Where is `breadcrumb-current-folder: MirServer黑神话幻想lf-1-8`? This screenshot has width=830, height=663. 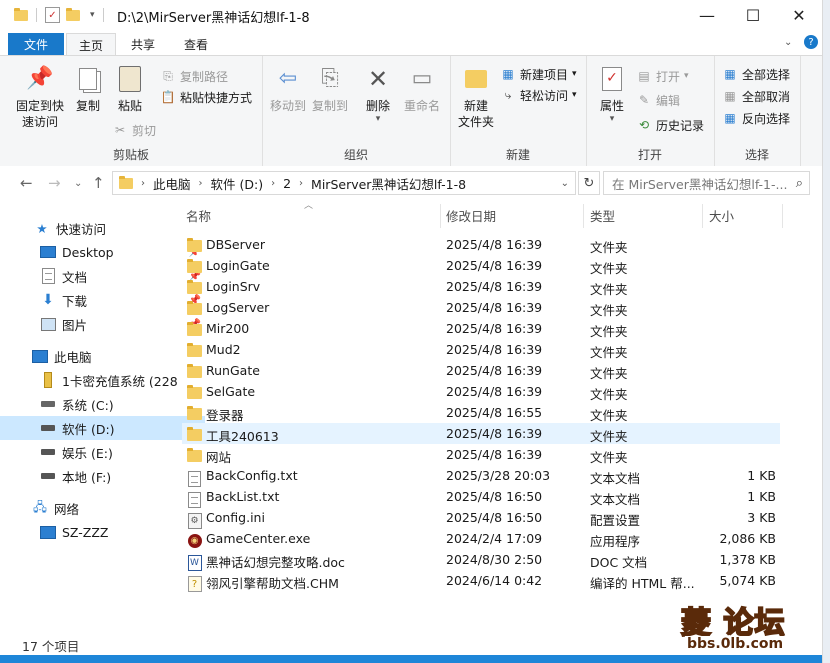 breadcrumb-current-folder: MirServer黑神话幻想lf-1-8 is located at coordinates (388, 183).